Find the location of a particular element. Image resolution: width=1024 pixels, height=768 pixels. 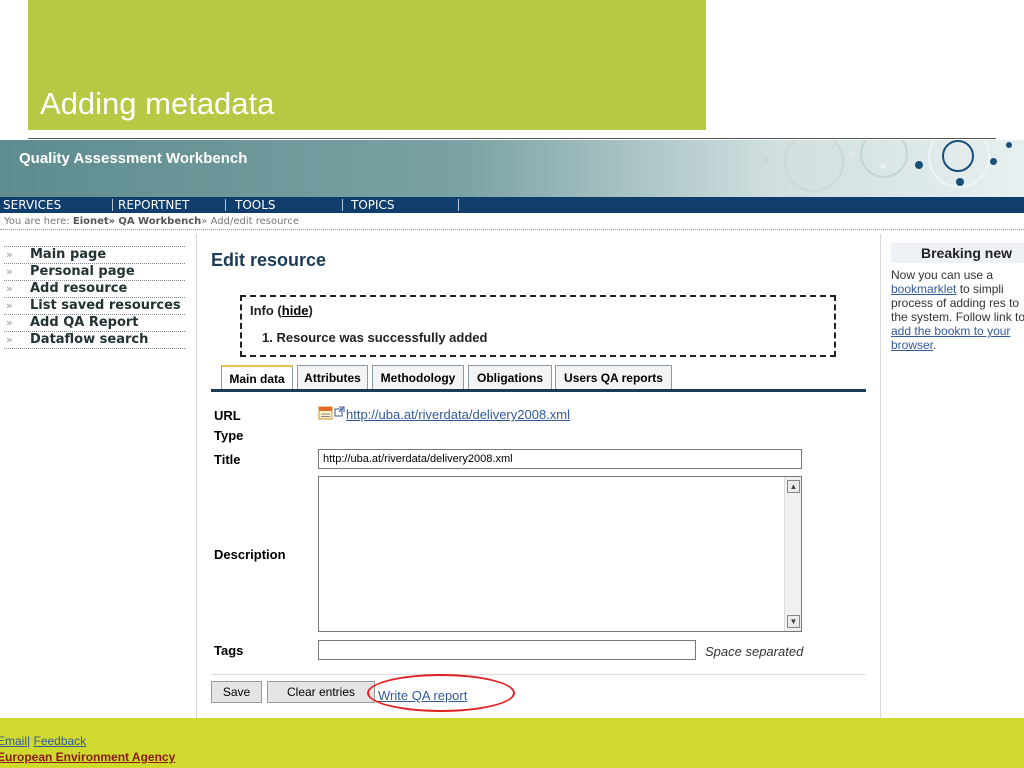

title-input is located at coordinates (560, 459).